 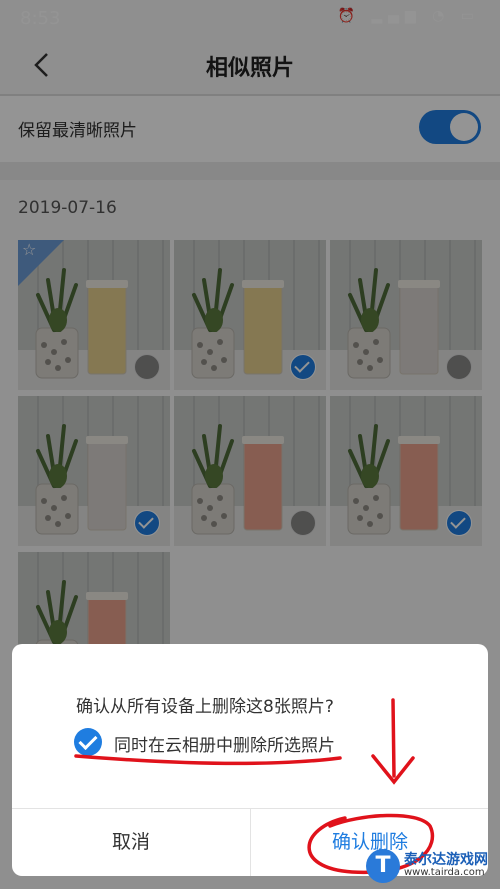 What do you see at coordinates (446, 860) in the screenshot?
I see `watermark-name: 泰尔达游戏网` at bounding box center [446, 860].